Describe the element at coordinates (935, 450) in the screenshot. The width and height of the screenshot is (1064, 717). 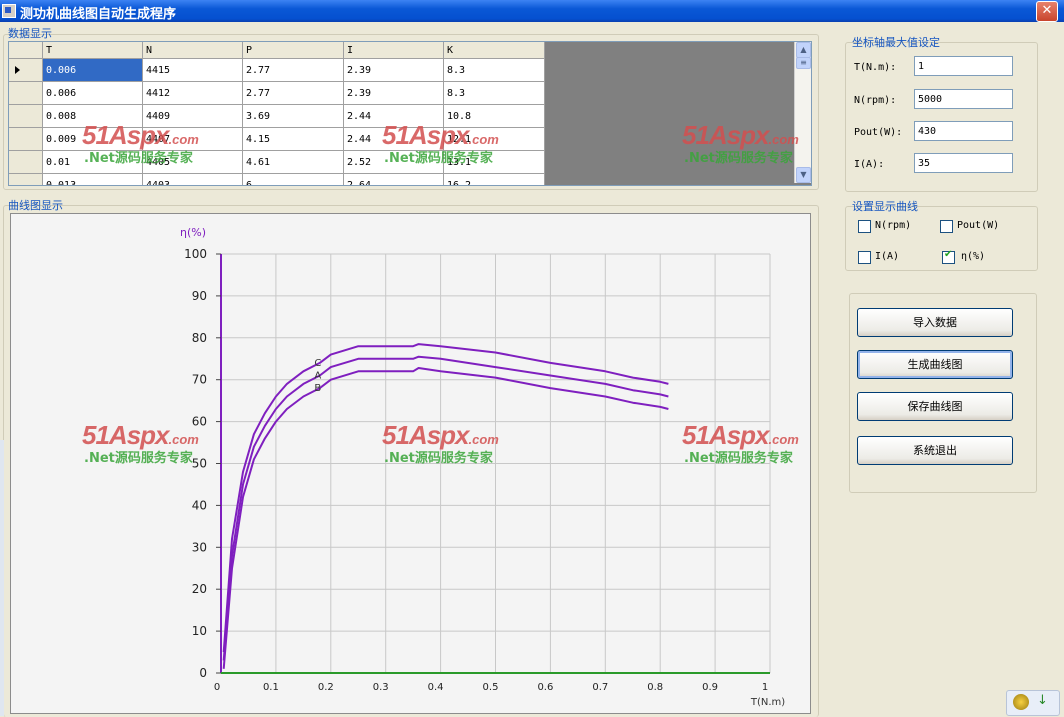
I see `exit-button: 系统退出` at that location.